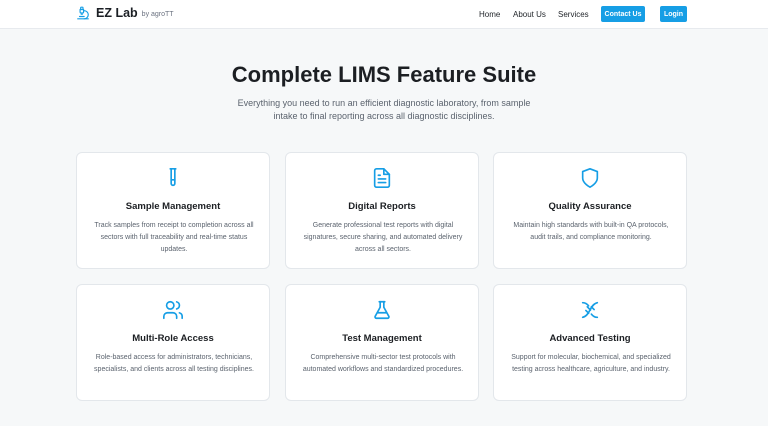 The width and height of the screenshot is (768, 426). Describe the element at coordinates (573, 14) in the screenshot. I see `nav-link-services: Services` at that location.